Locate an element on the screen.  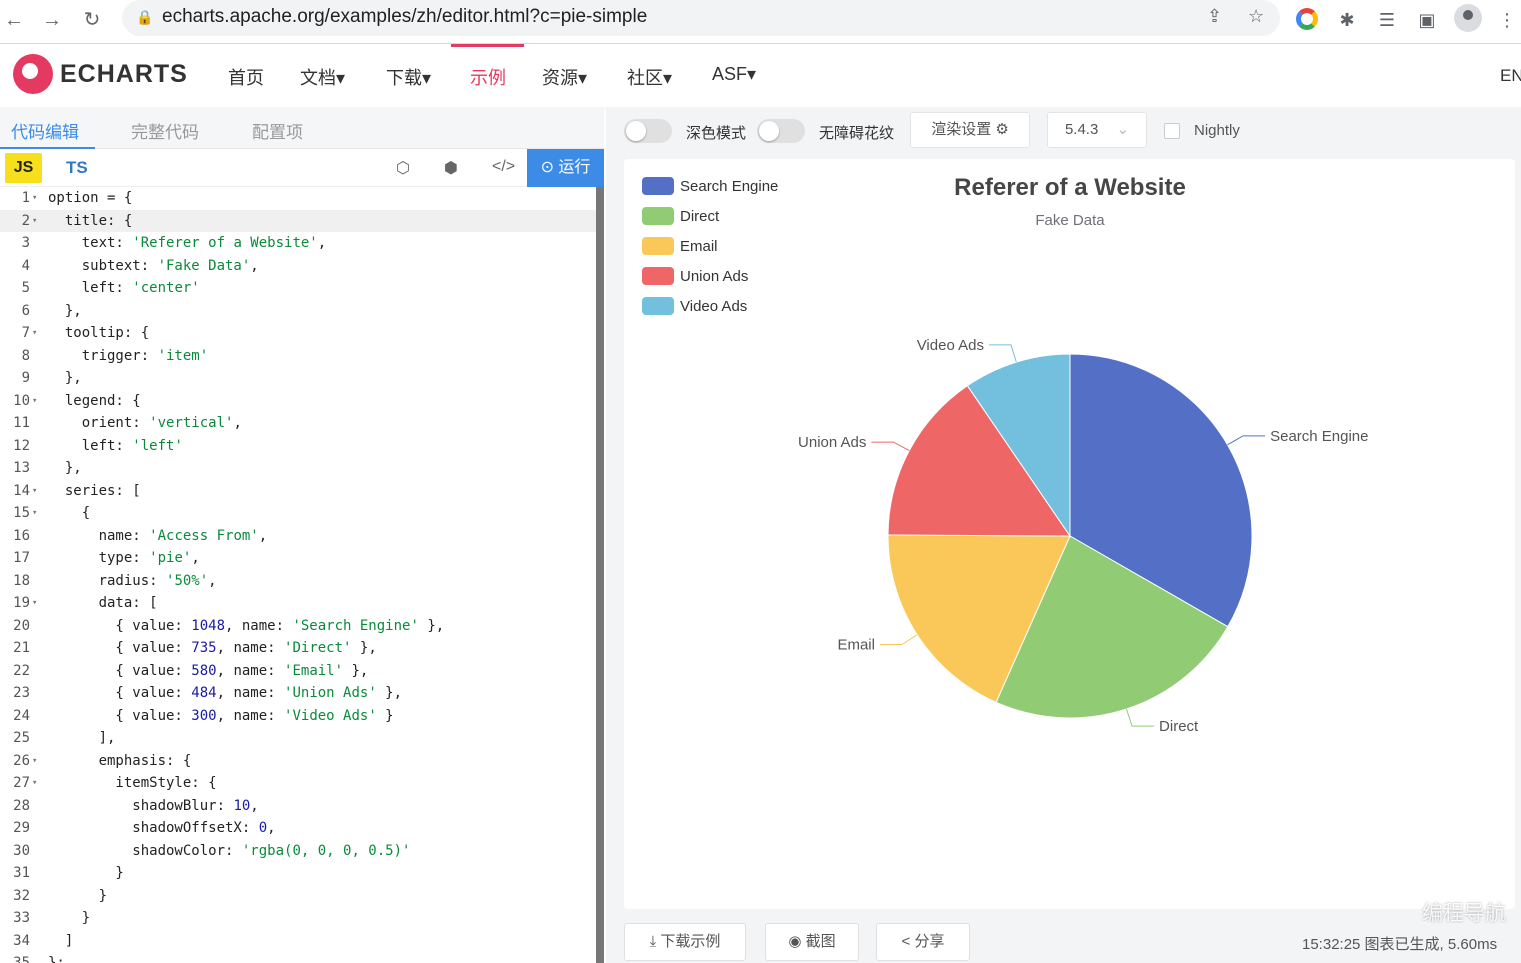
forward-icon: → is located at coordinates (52, 20).